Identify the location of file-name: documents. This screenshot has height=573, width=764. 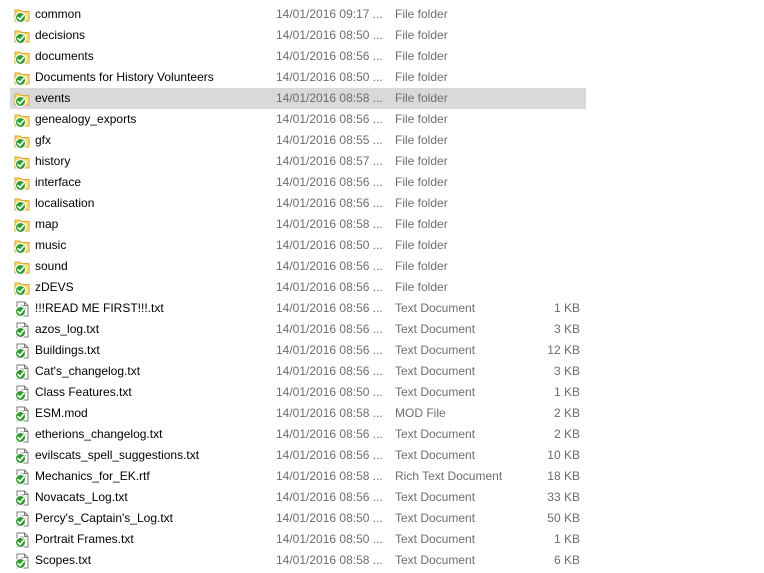
(64, 56).